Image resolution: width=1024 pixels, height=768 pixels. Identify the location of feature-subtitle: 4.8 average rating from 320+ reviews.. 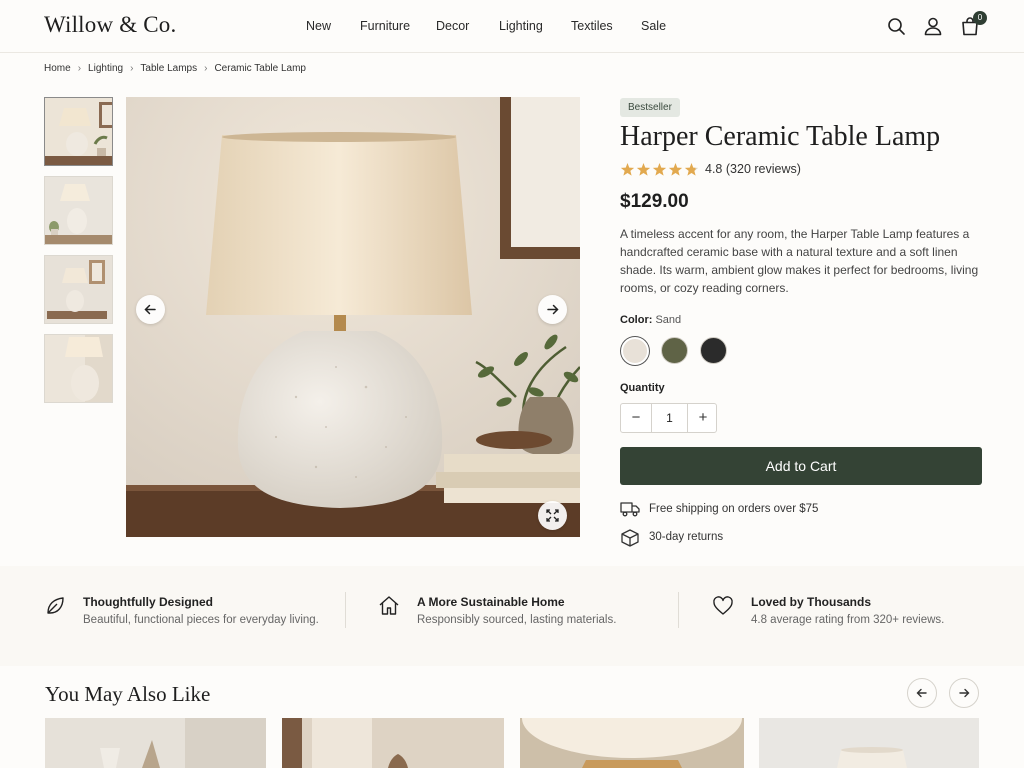
(848, 620).